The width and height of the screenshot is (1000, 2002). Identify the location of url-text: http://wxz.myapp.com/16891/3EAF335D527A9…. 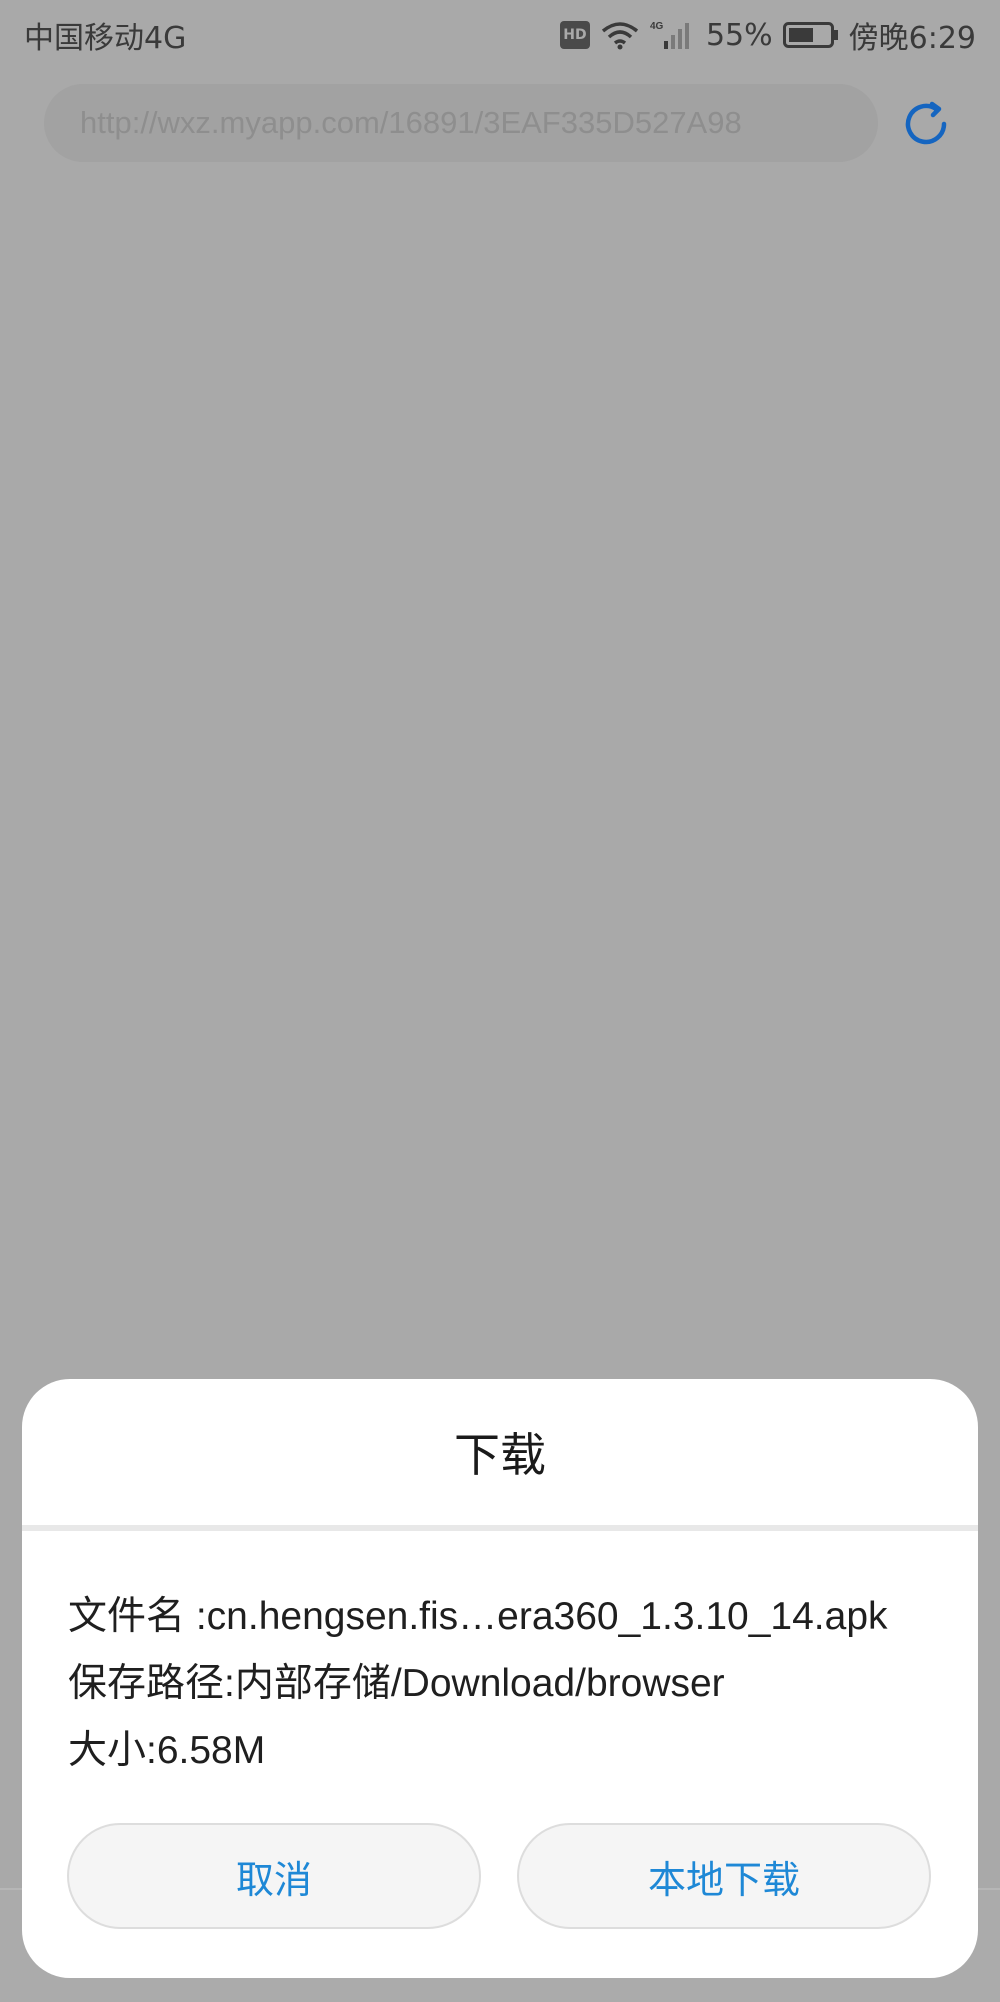
(411, 122).